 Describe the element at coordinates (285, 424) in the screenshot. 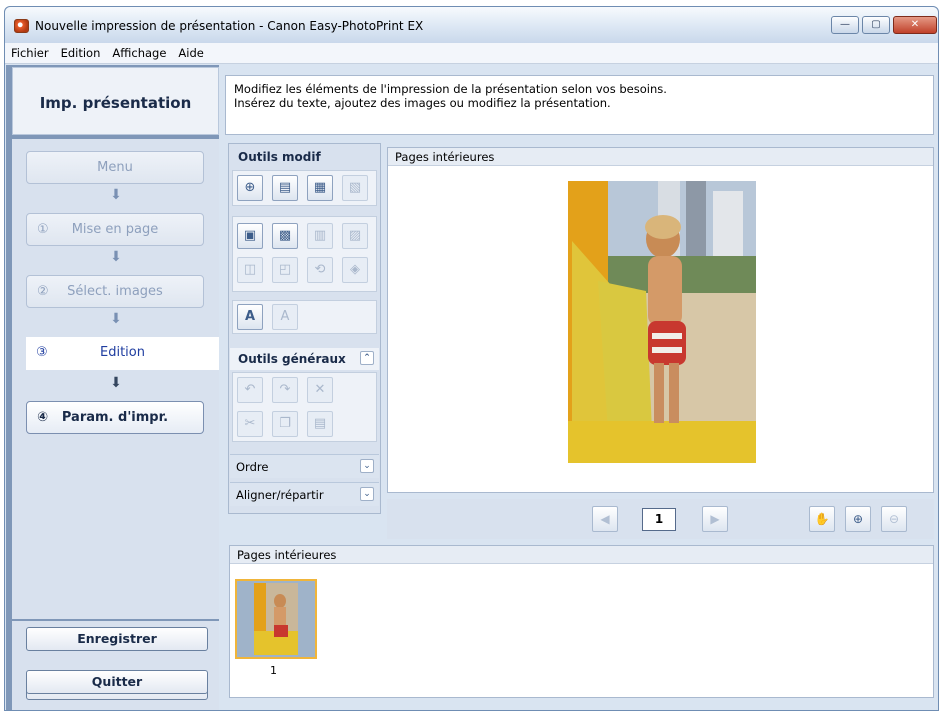

I see `copy-icon: ❐` at that location.